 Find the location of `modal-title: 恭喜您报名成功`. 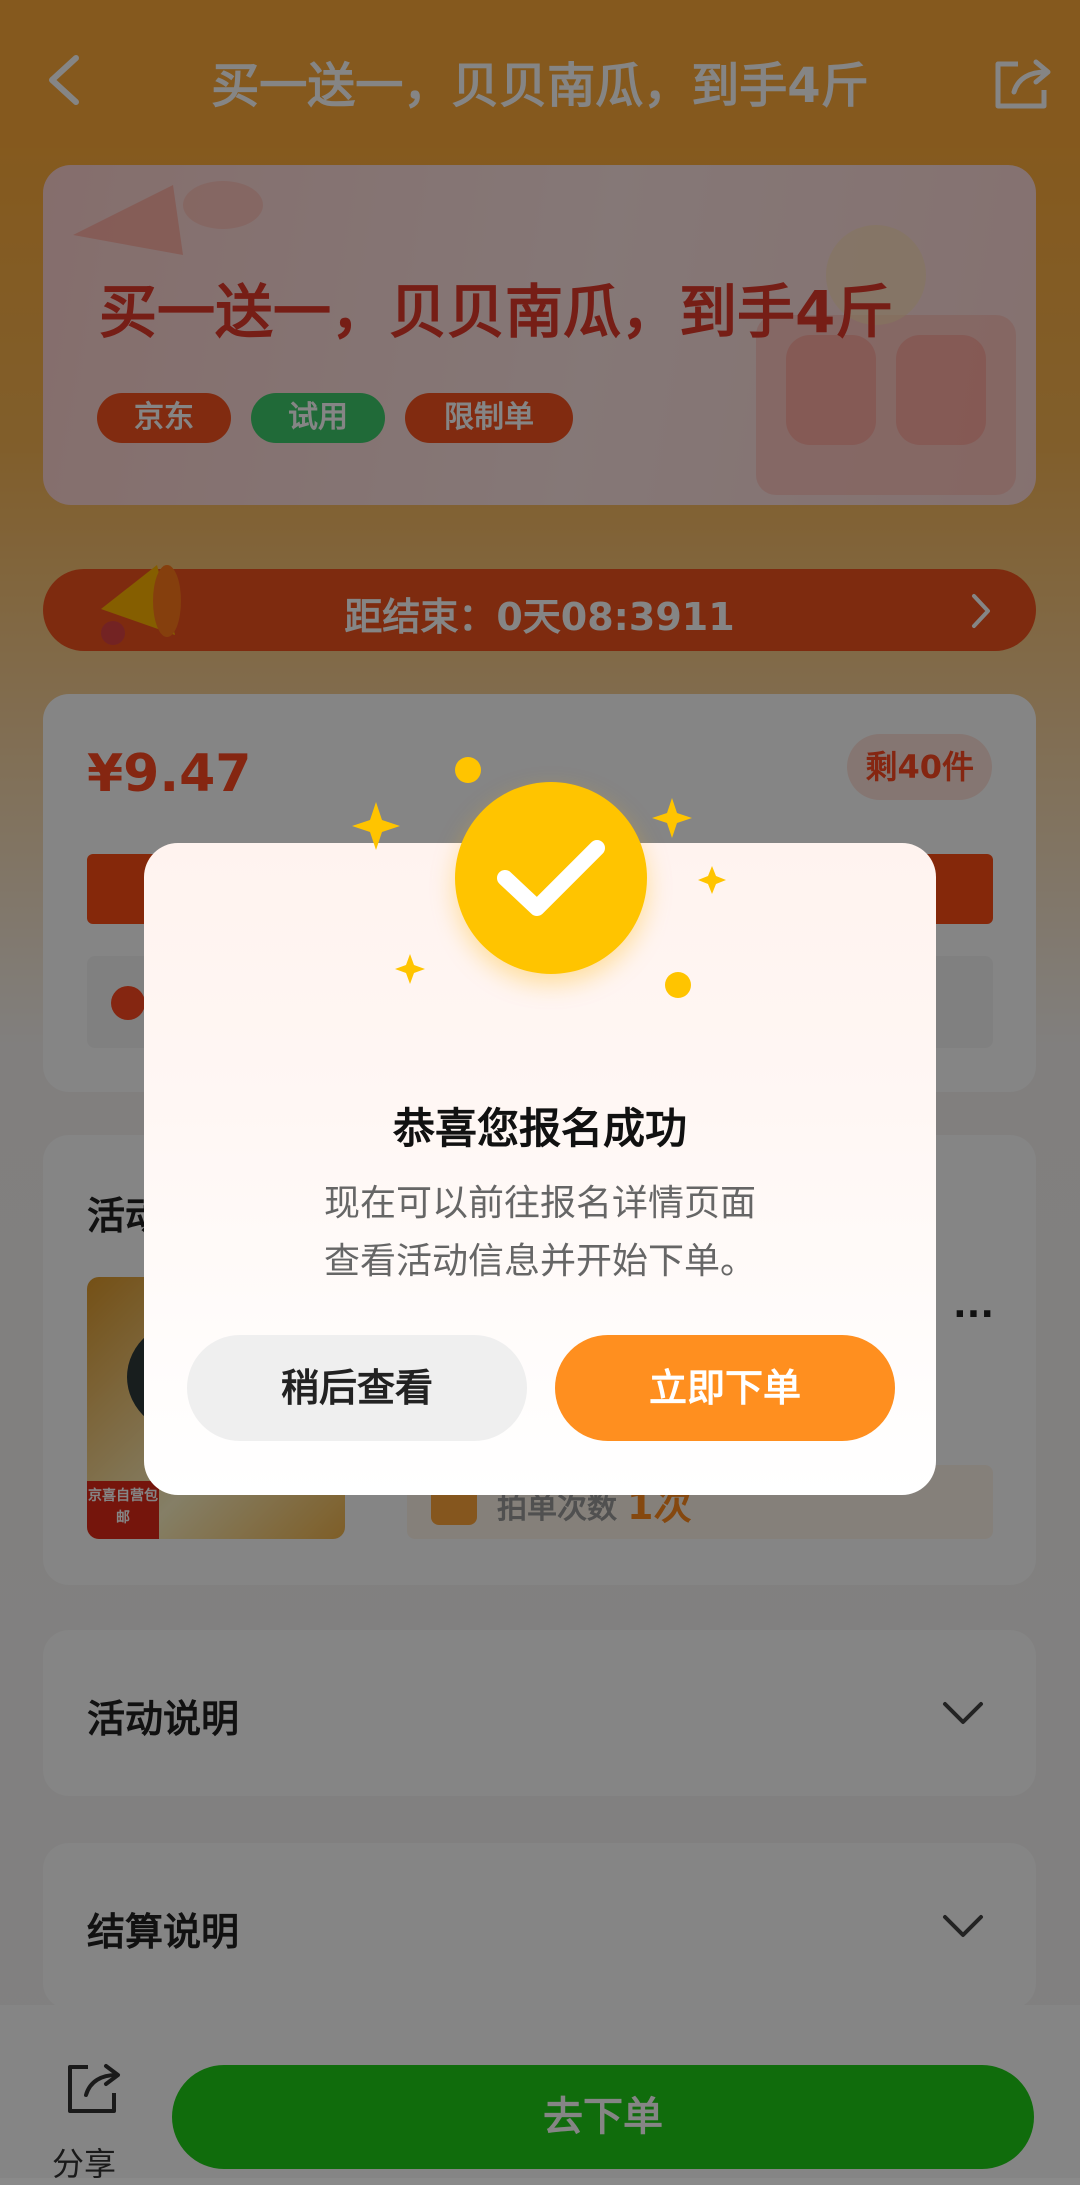

modal-title: 恭喜您报名成功 is located at coordinates (539, 1128).